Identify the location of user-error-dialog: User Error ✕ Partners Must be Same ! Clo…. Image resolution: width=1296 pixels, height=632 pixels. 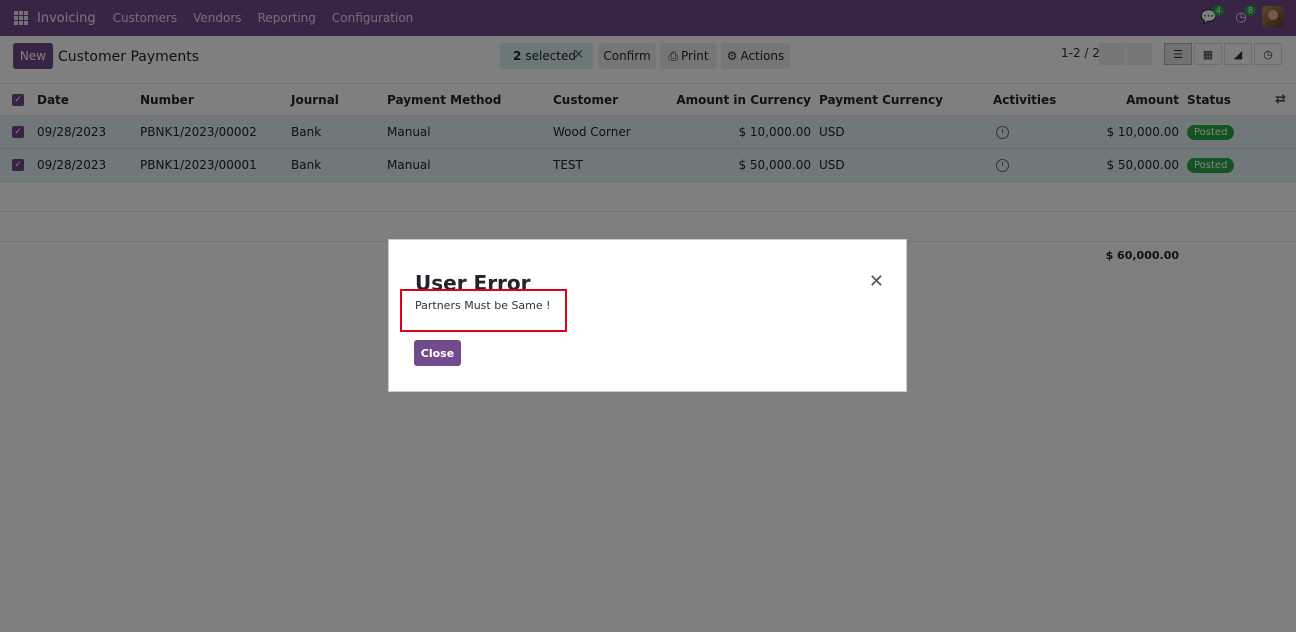
(647, 315).